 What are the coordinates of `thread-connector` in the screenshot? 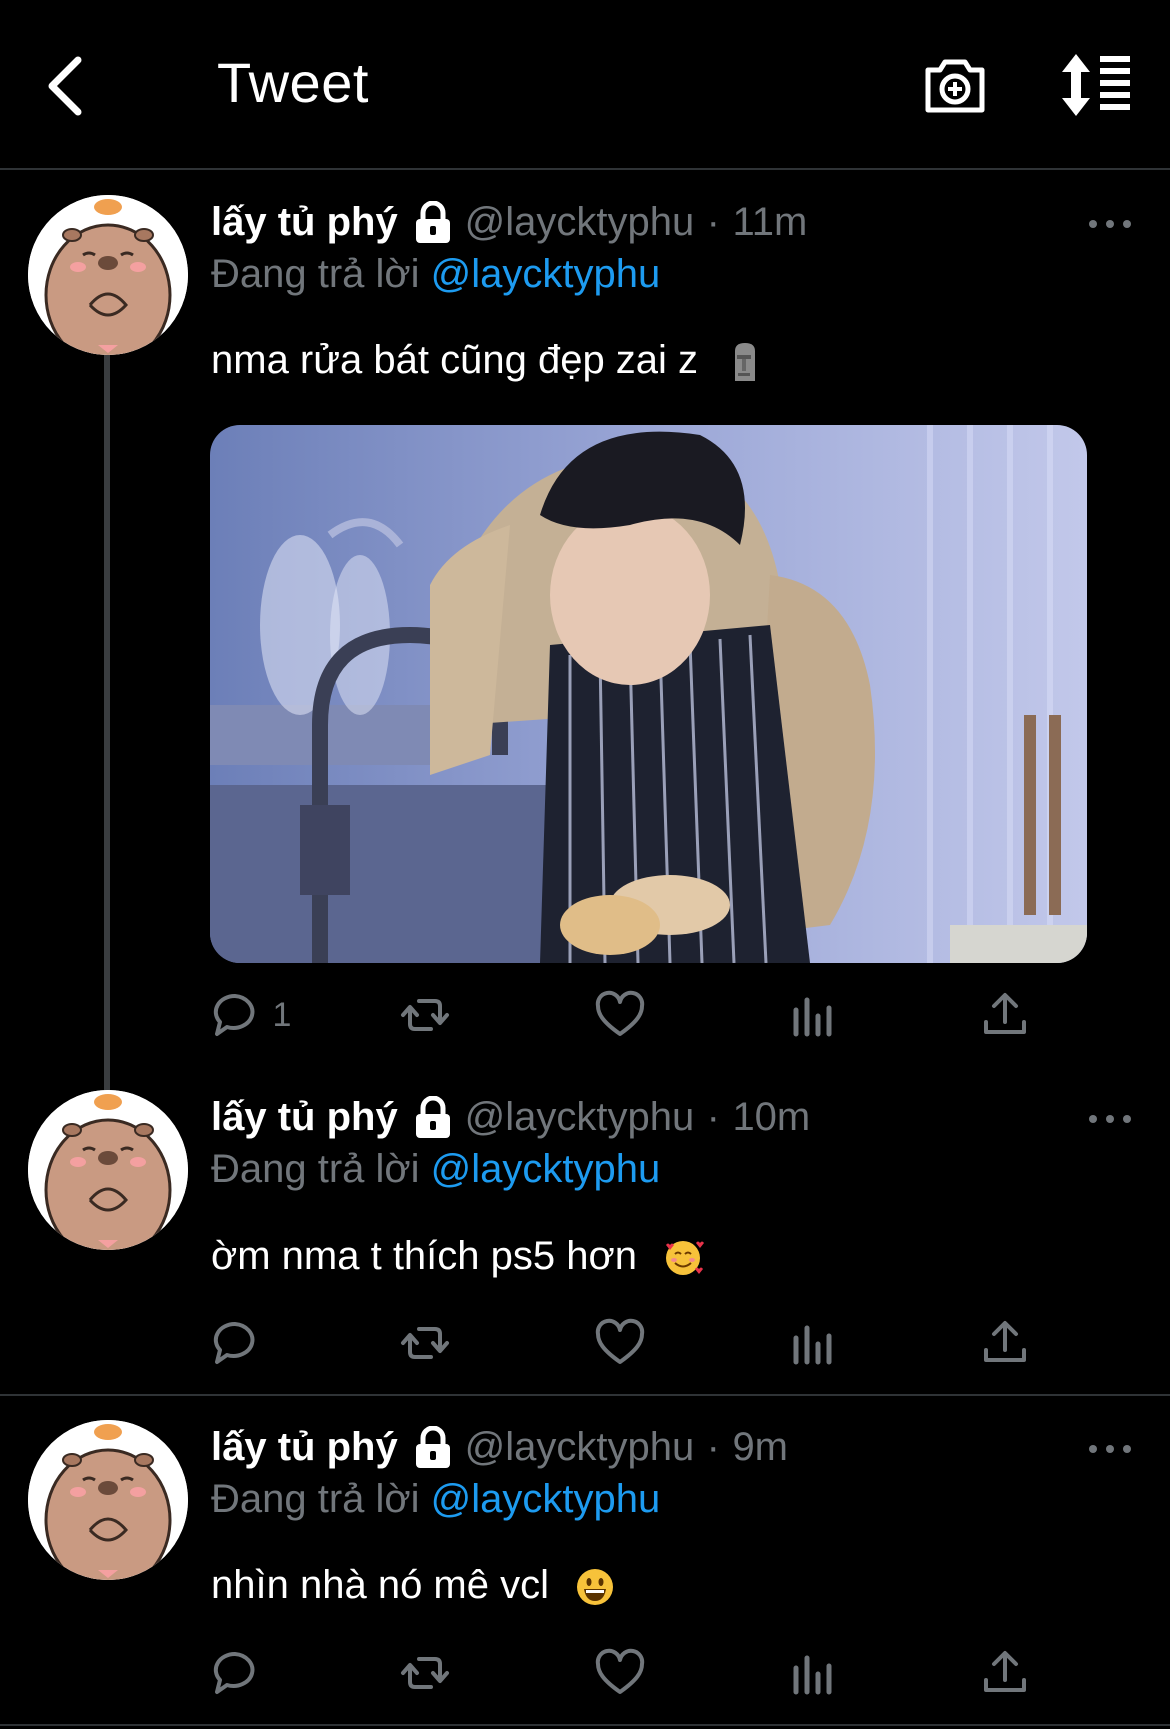 It's located at (107, 722).